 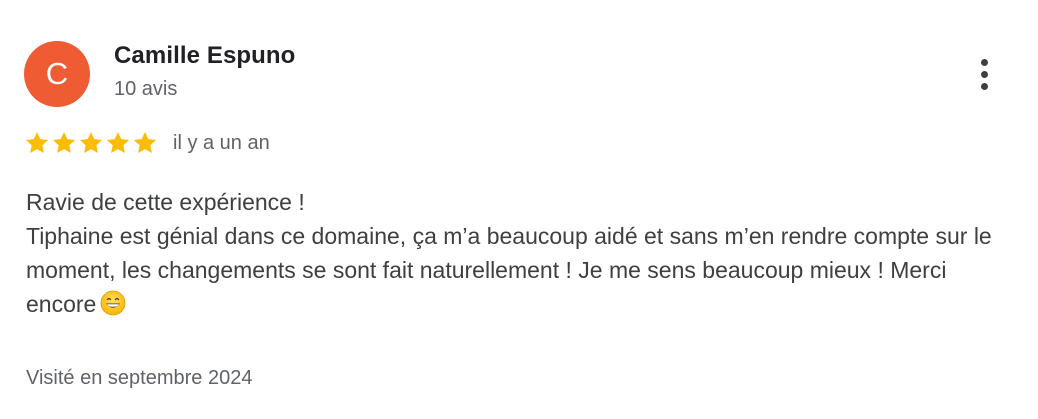 I want to click on avatar-letter: C, so click(x=57, y=73).